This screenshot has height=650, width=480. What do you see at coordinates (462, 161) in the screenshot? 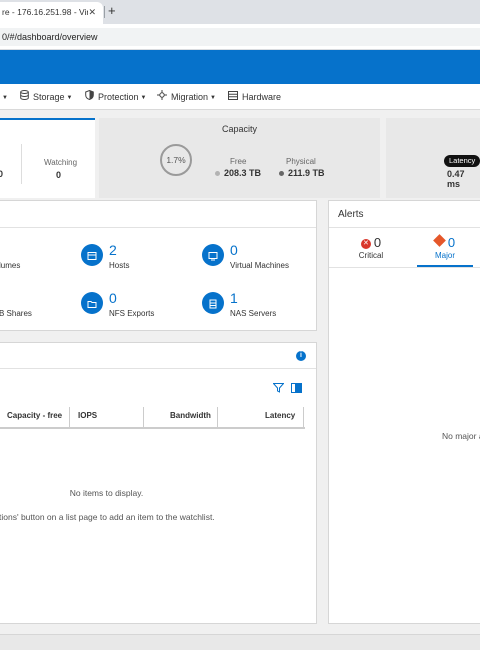
I see `latency-pill: Latency` at bounding box center [462, 161].